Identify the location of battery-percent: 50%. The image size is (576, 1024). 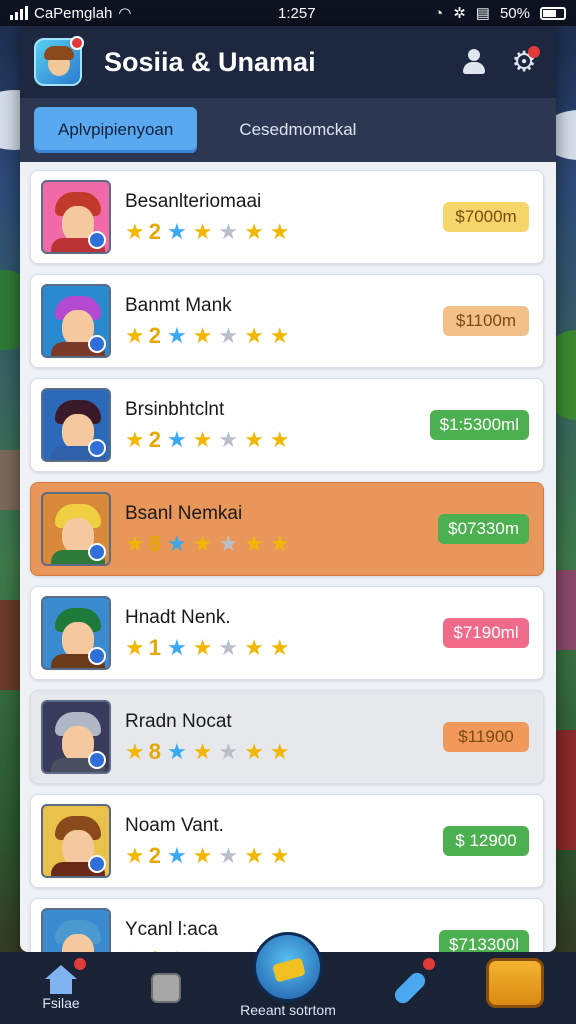
(514, 13).